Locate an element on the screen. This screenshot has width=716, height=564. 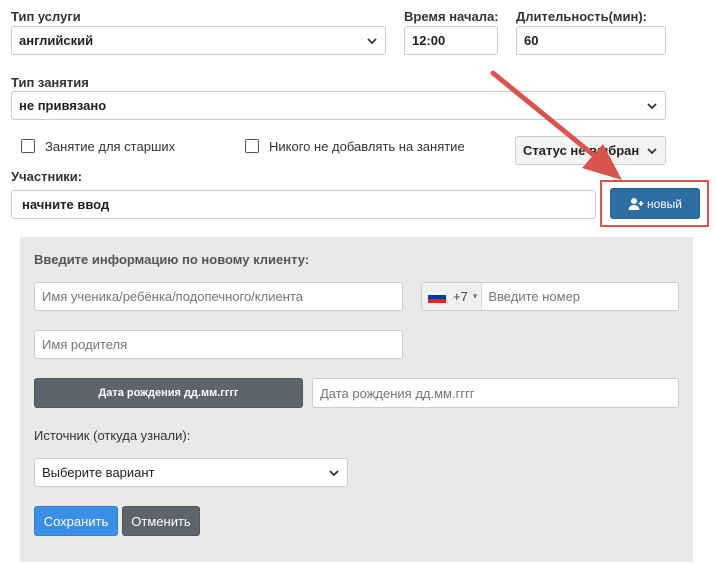
duration-label: Длительность(мин): is located at coordinates (582, 16).